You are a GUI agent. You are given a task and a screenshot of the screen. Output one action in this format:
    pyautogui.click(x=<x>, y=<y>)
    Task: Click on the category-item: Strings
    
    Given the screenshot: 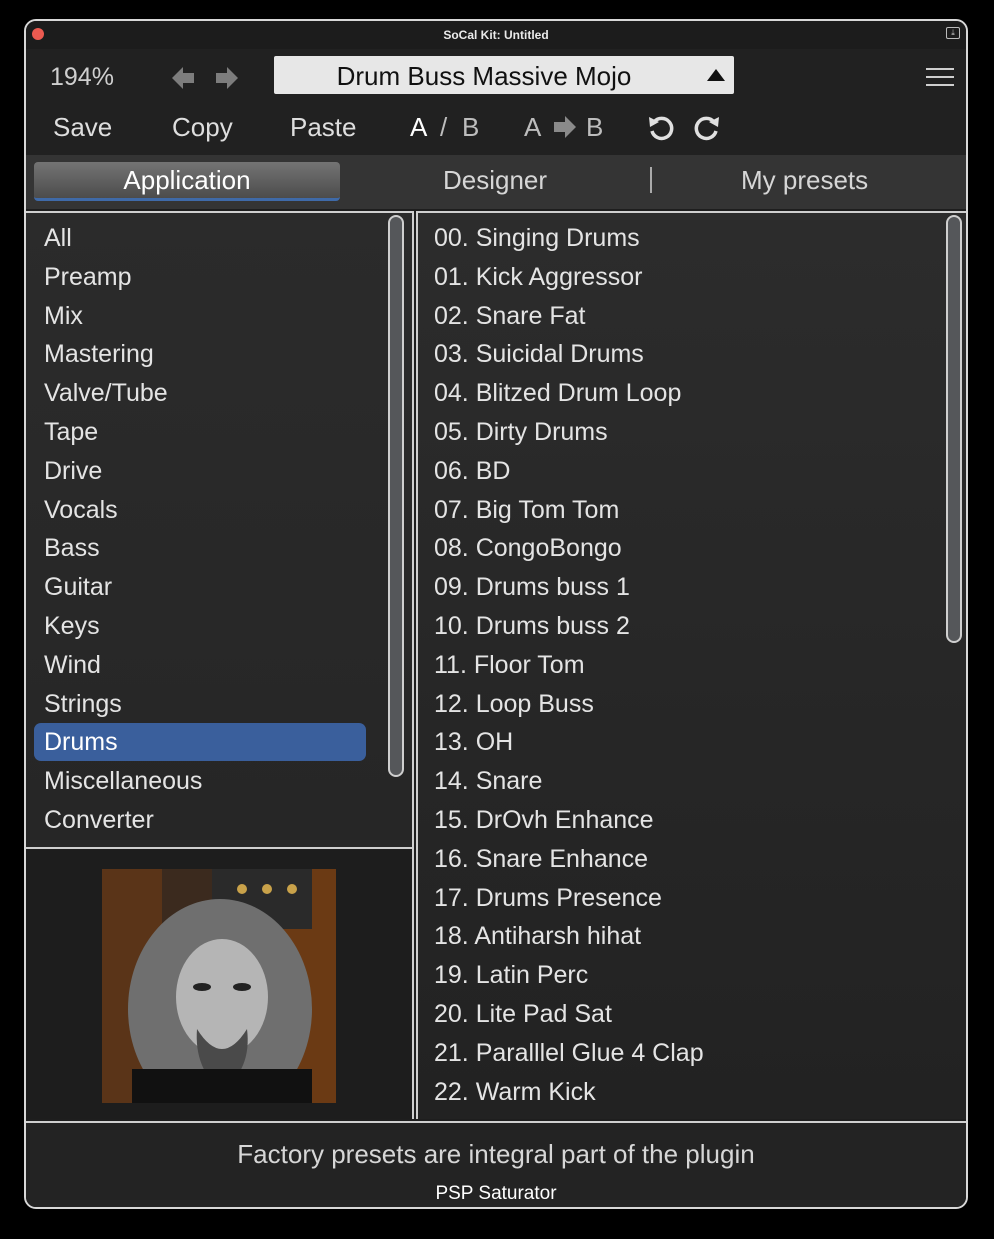 What is the action you would take?
    pyautogui.click(x=200, y=704)
    